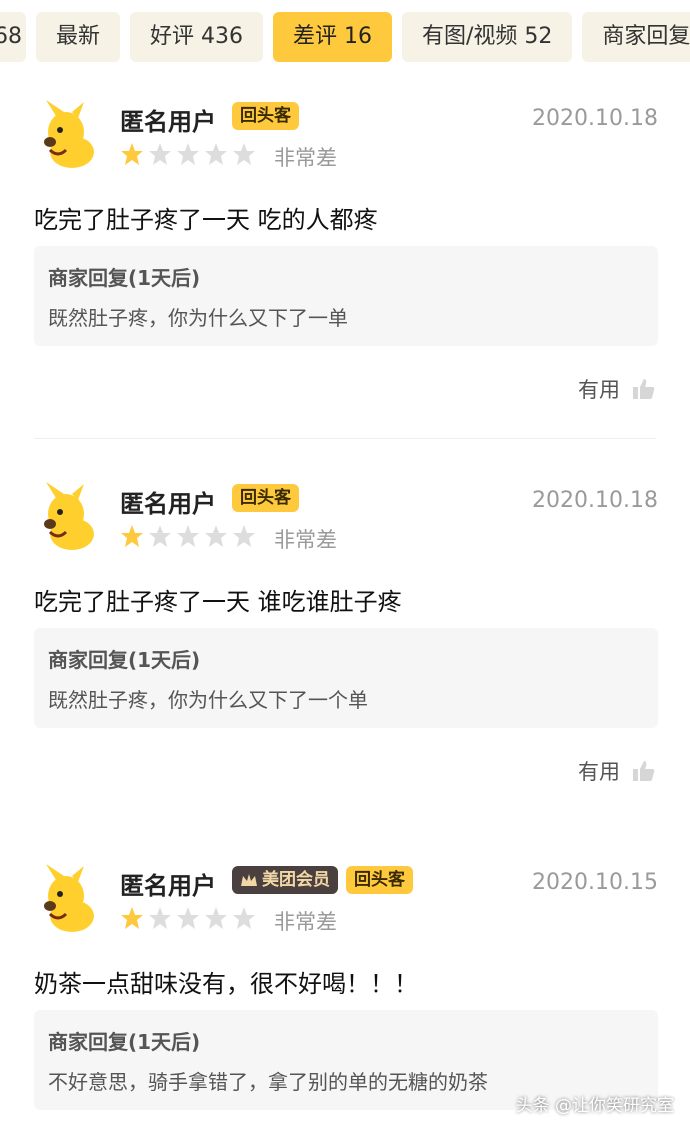 Image resolution: width=690 pixels, height=1130 pixels. I want to click on tab-positive: 好评 436, so click(197, 37).